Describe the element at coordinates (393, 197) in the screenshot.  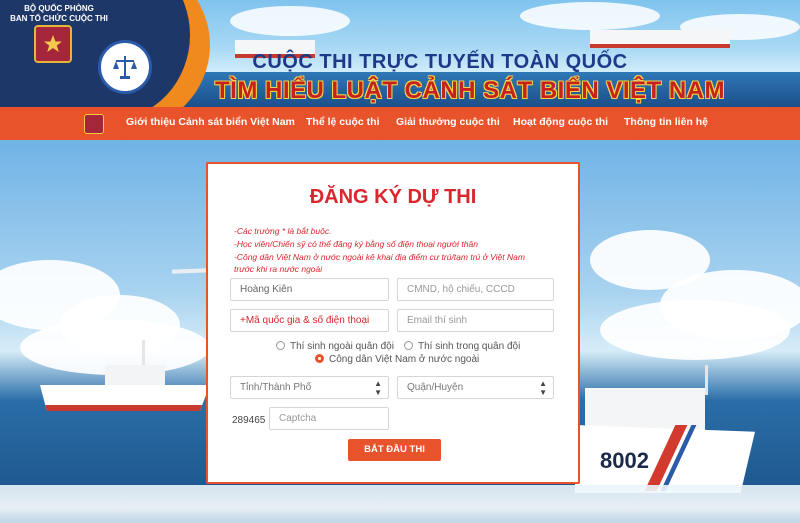
I see `form-title: ĐĂNG KÝ DỰ THI` at that location.